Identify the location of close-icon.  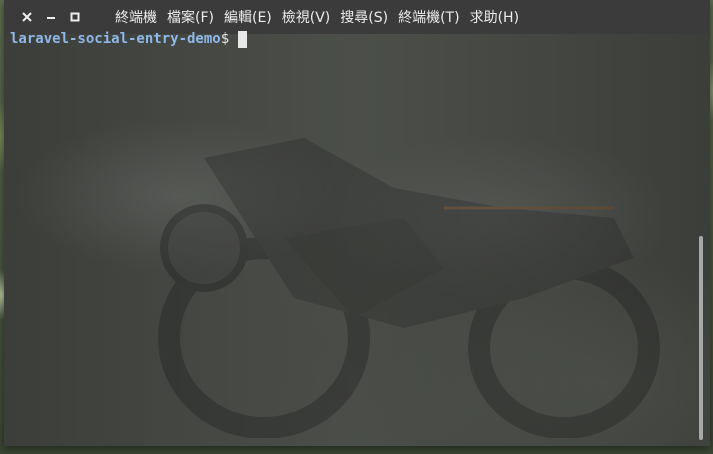
(27, 17).